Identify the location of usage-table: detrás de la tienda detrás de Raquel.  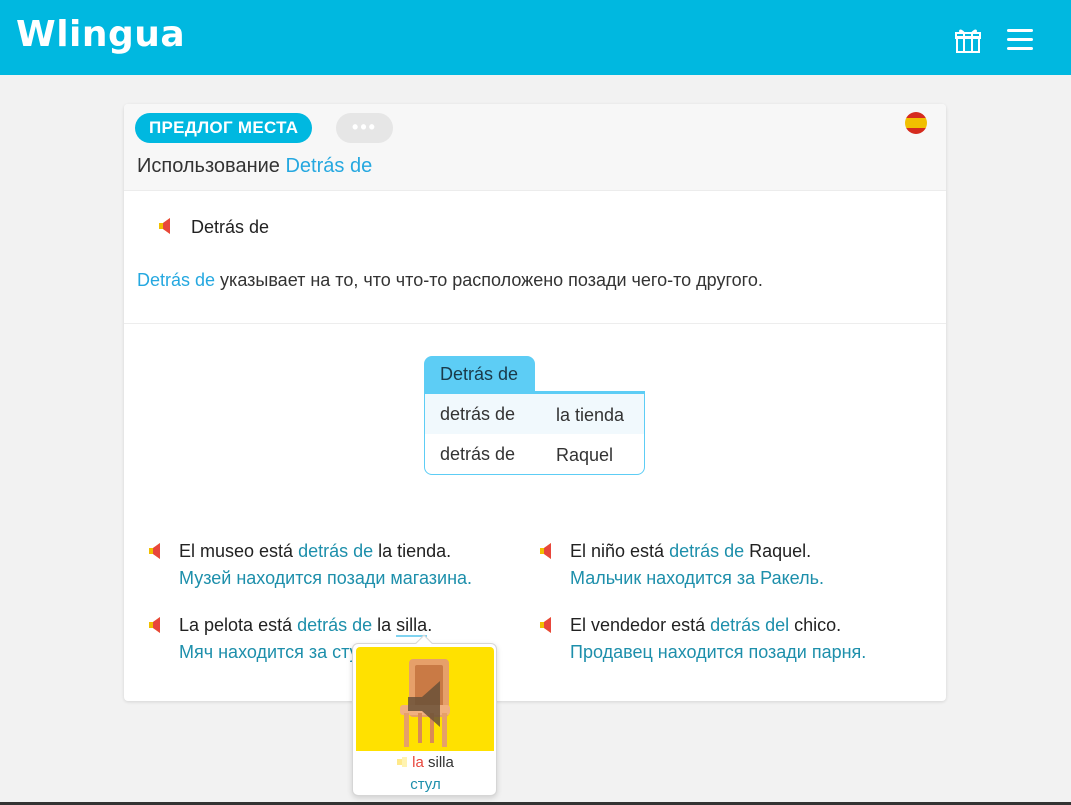
(534, 433).